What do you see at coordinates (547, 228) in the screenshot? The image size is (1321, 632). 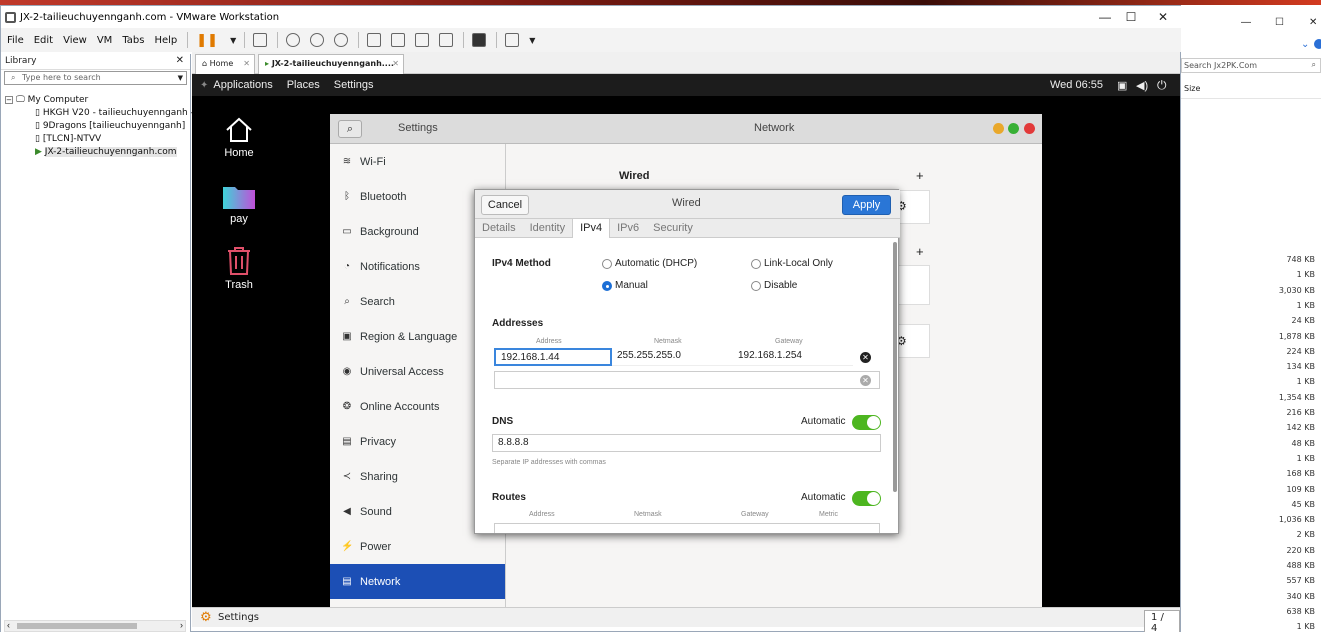 I see `tab-identity: Identity` at bounding box center [547, 228].